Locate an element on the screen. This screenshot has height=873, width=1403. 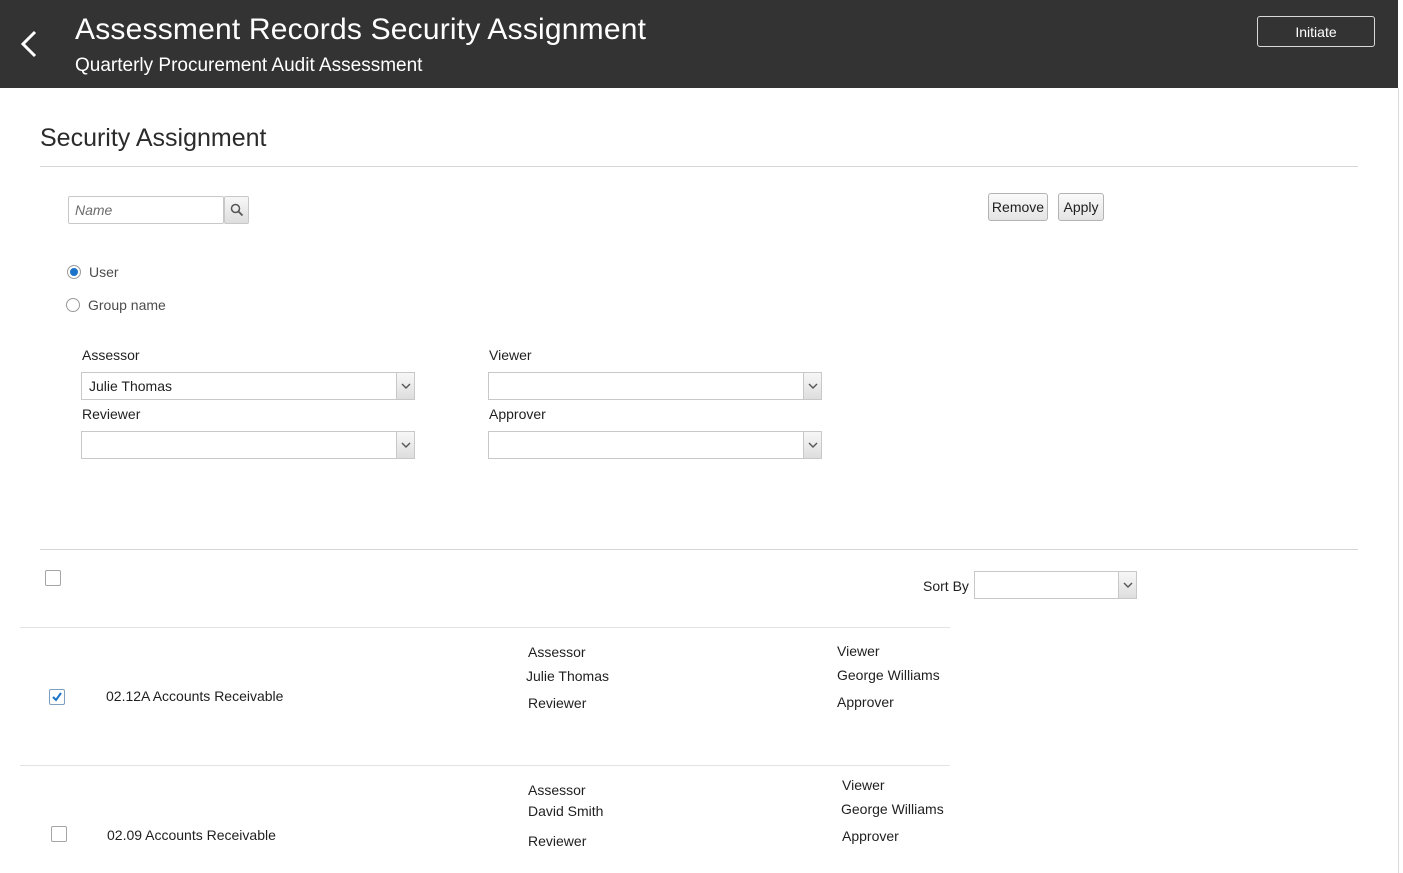
assessor-select-value: Julie Thomas is located at coordinates (131, 386).